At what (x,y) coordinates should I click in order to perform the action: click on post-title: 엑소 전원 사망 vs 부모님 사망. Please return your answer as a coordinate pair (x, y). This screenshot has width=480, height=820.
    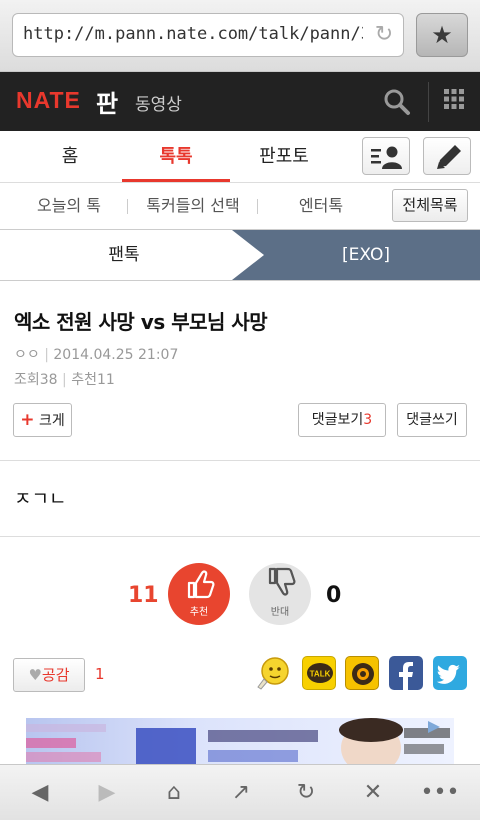
    Looking at the image, I should click on (141, 322).